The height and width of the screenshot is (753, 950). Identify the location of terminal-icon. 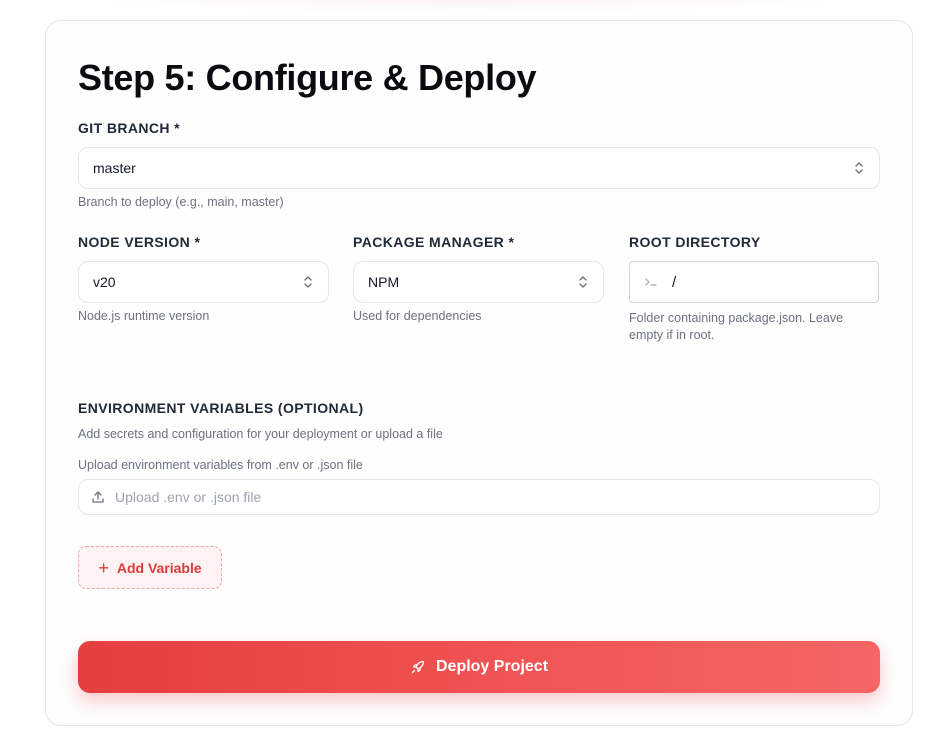
(651, 282).